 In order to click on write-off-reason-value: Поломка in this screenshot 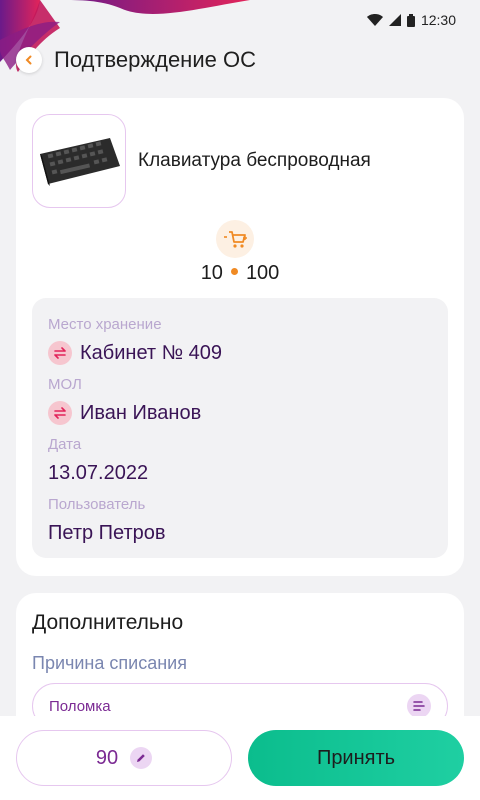, I will do `click(80, 706)`.